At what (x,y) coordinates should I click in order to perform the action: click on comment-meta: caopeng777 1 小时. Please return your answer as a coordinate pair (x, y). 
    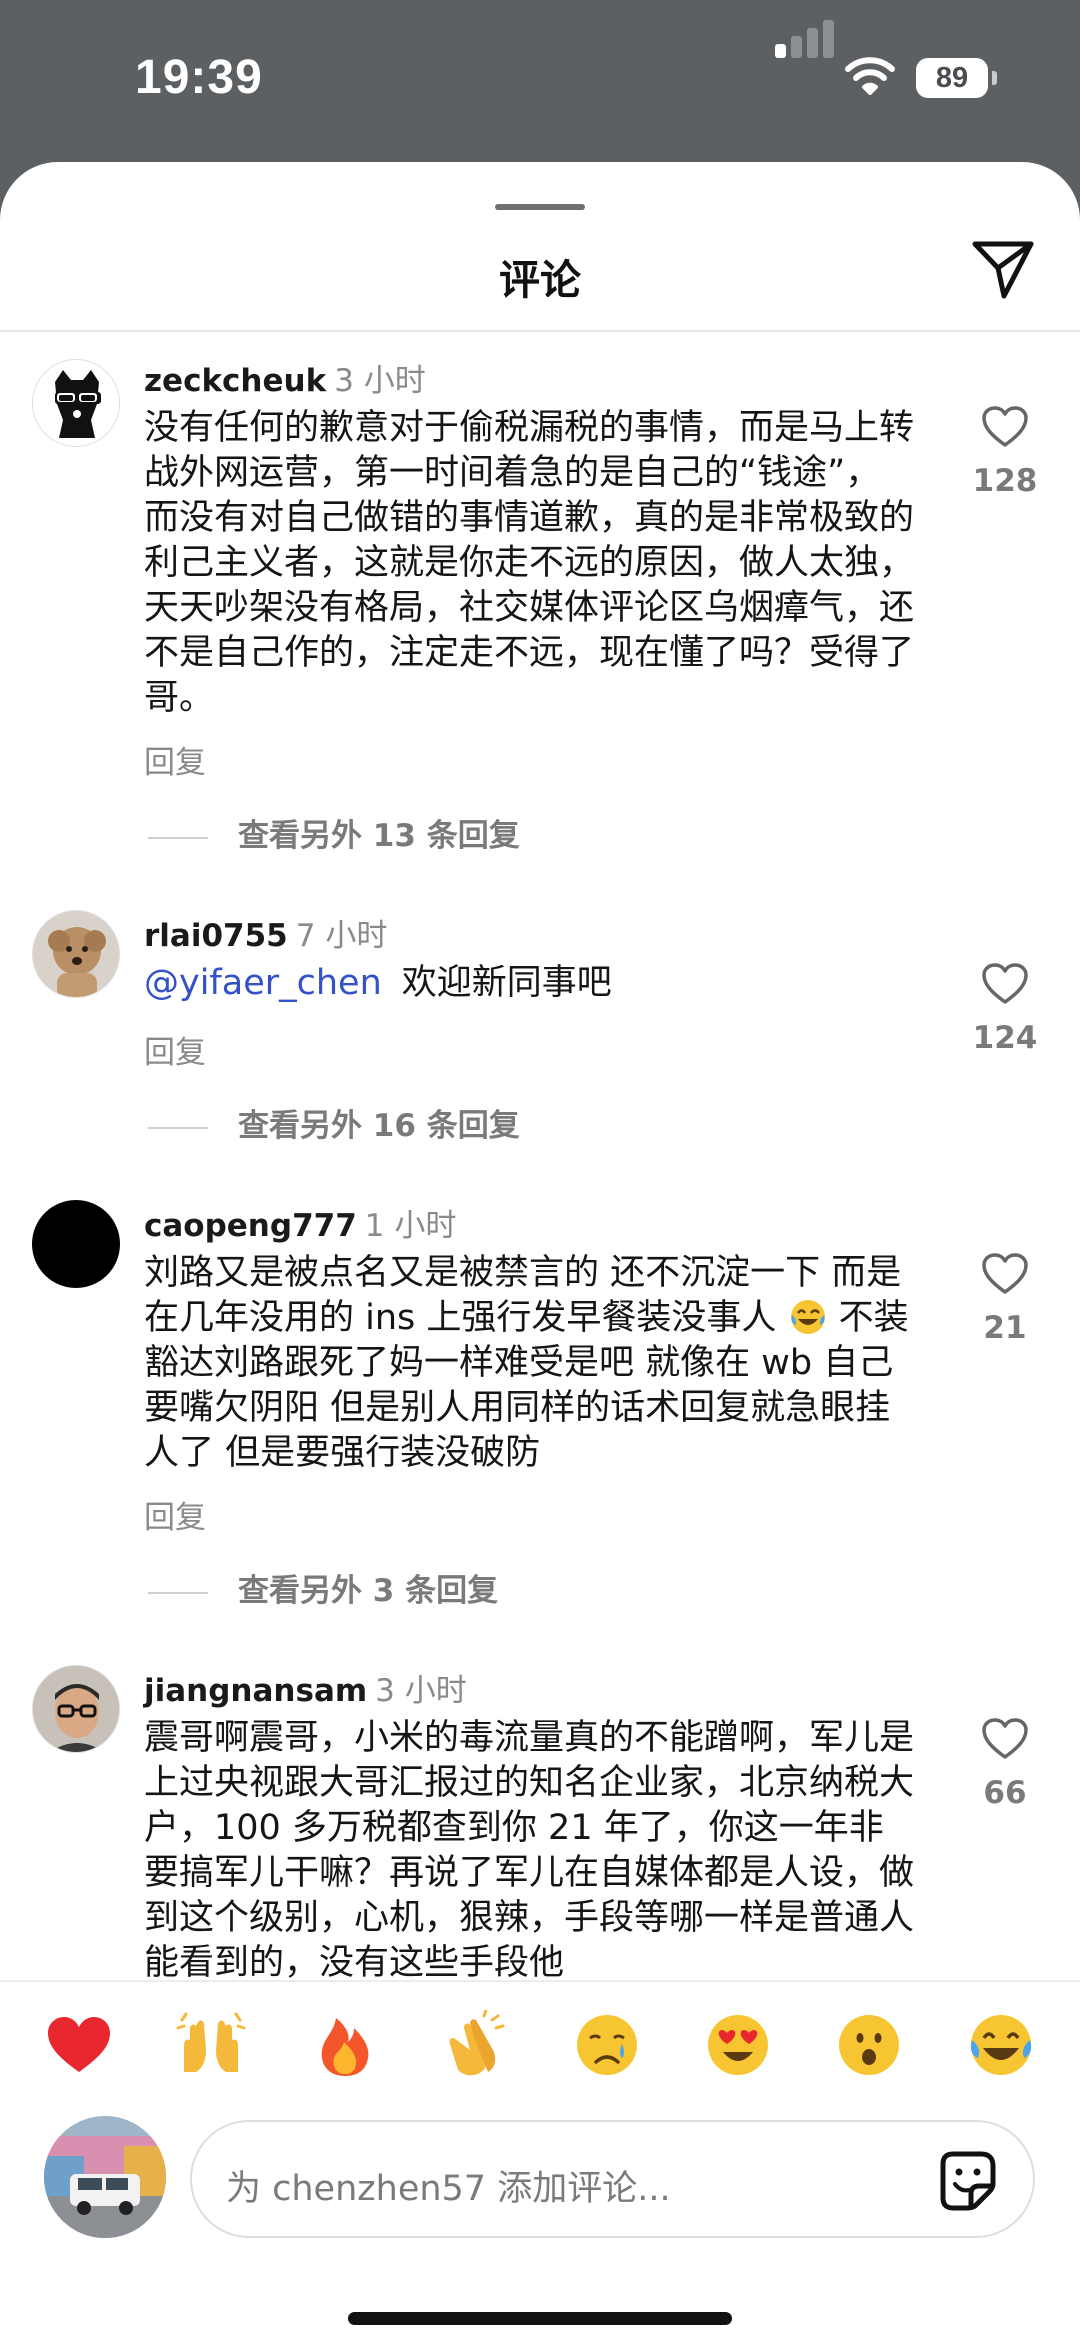
    Looking at the image, I should click on (300, 1222).